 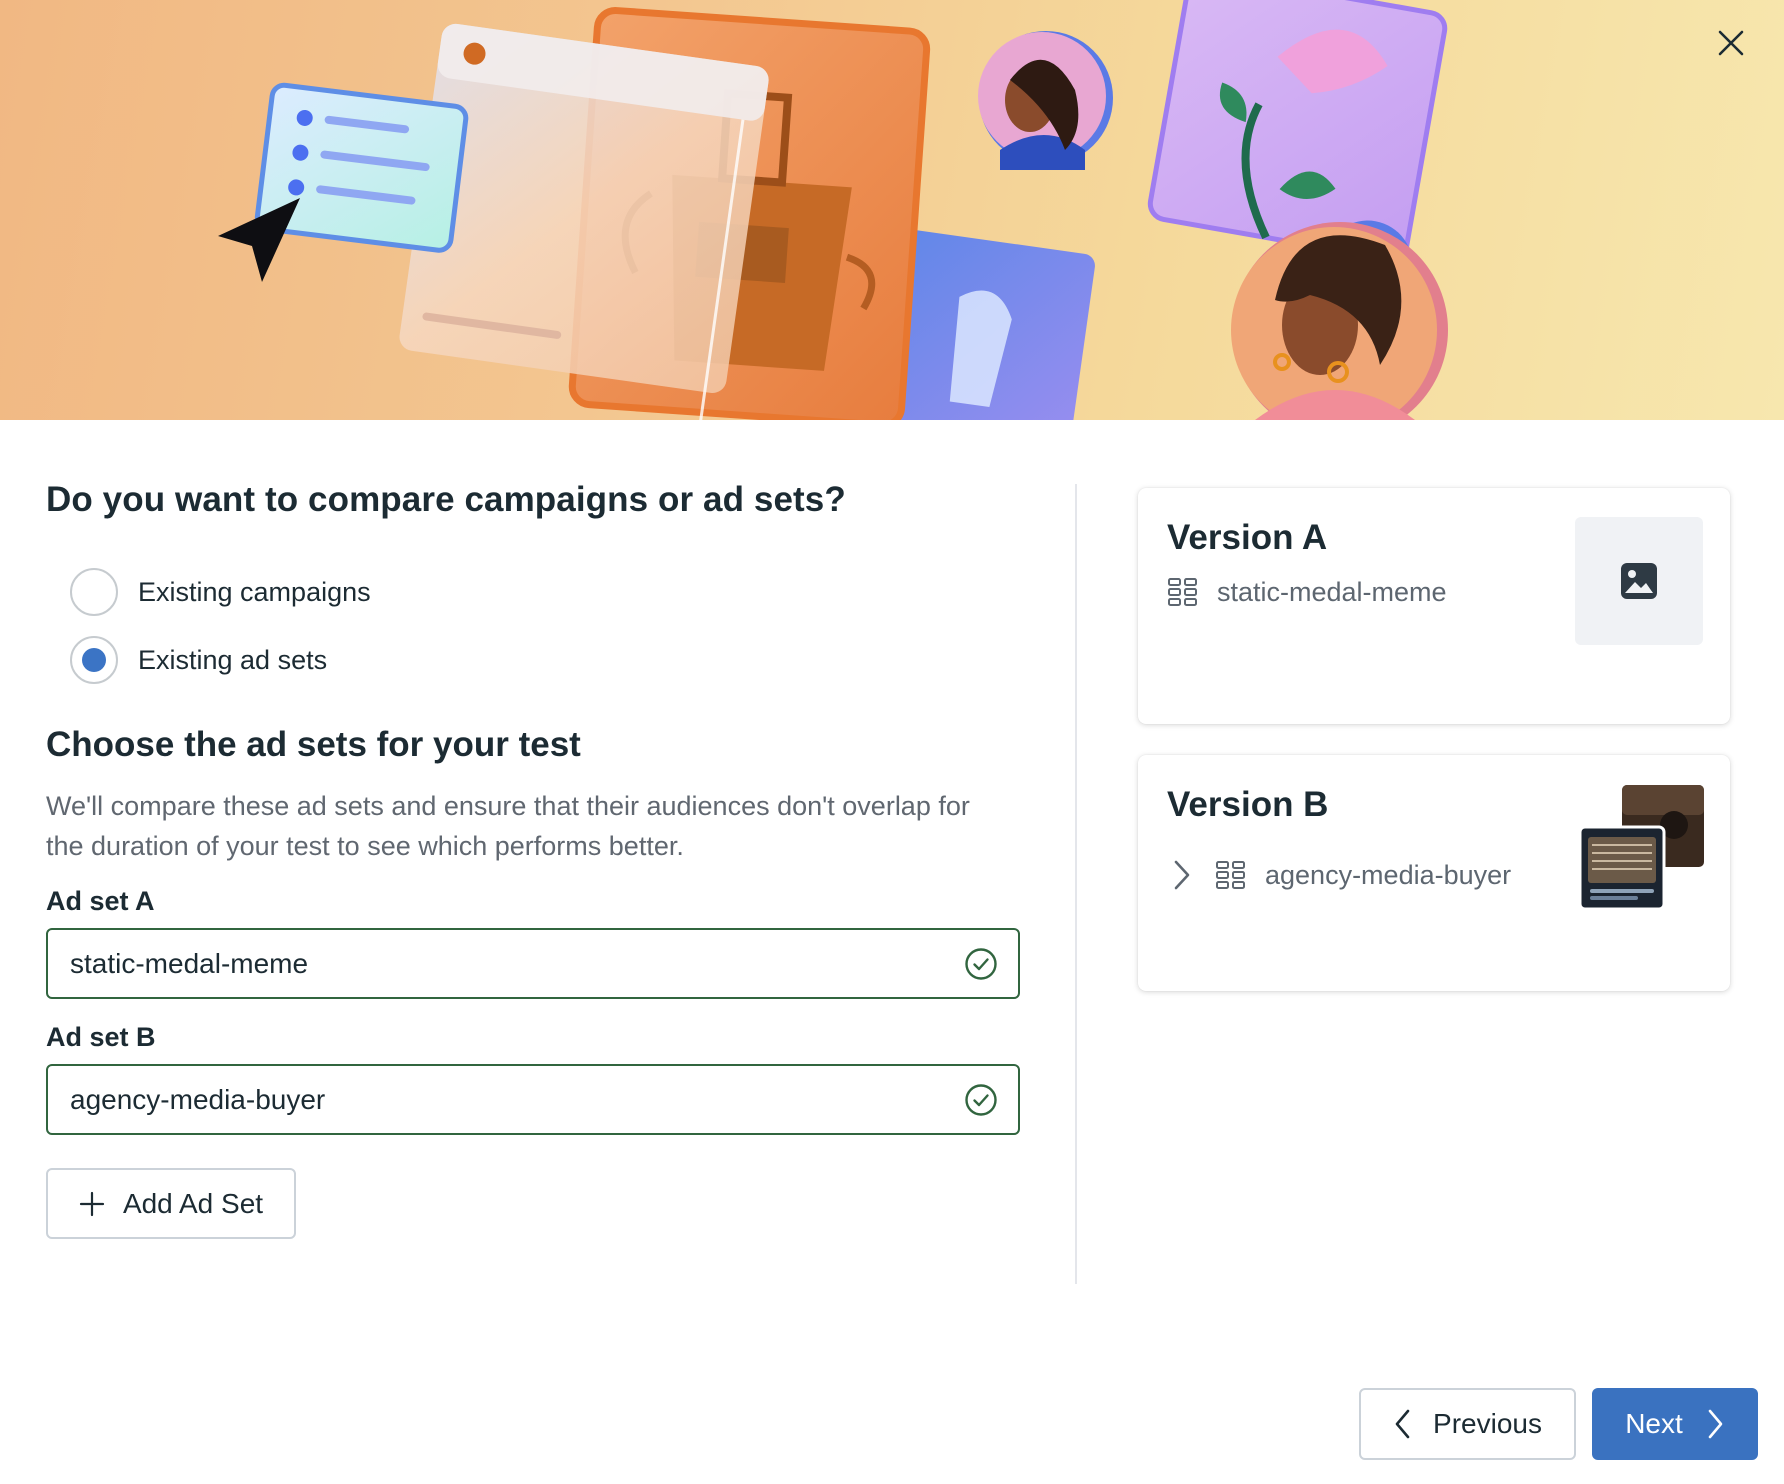 I want to click on column-divider, so click(x=1076, y=884).